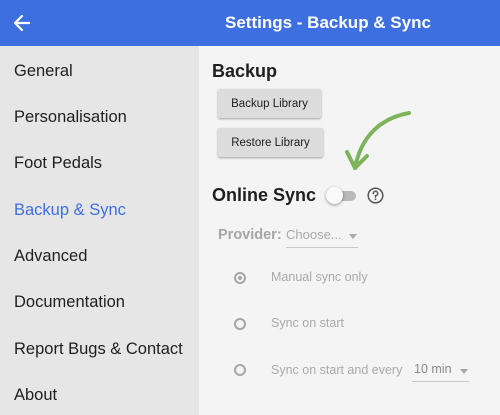  What do you see at coordinates (307, 323) in the screenshot?
I see `radio-sync-on-start-label: Sync on start` at bounding box center [307, 323].